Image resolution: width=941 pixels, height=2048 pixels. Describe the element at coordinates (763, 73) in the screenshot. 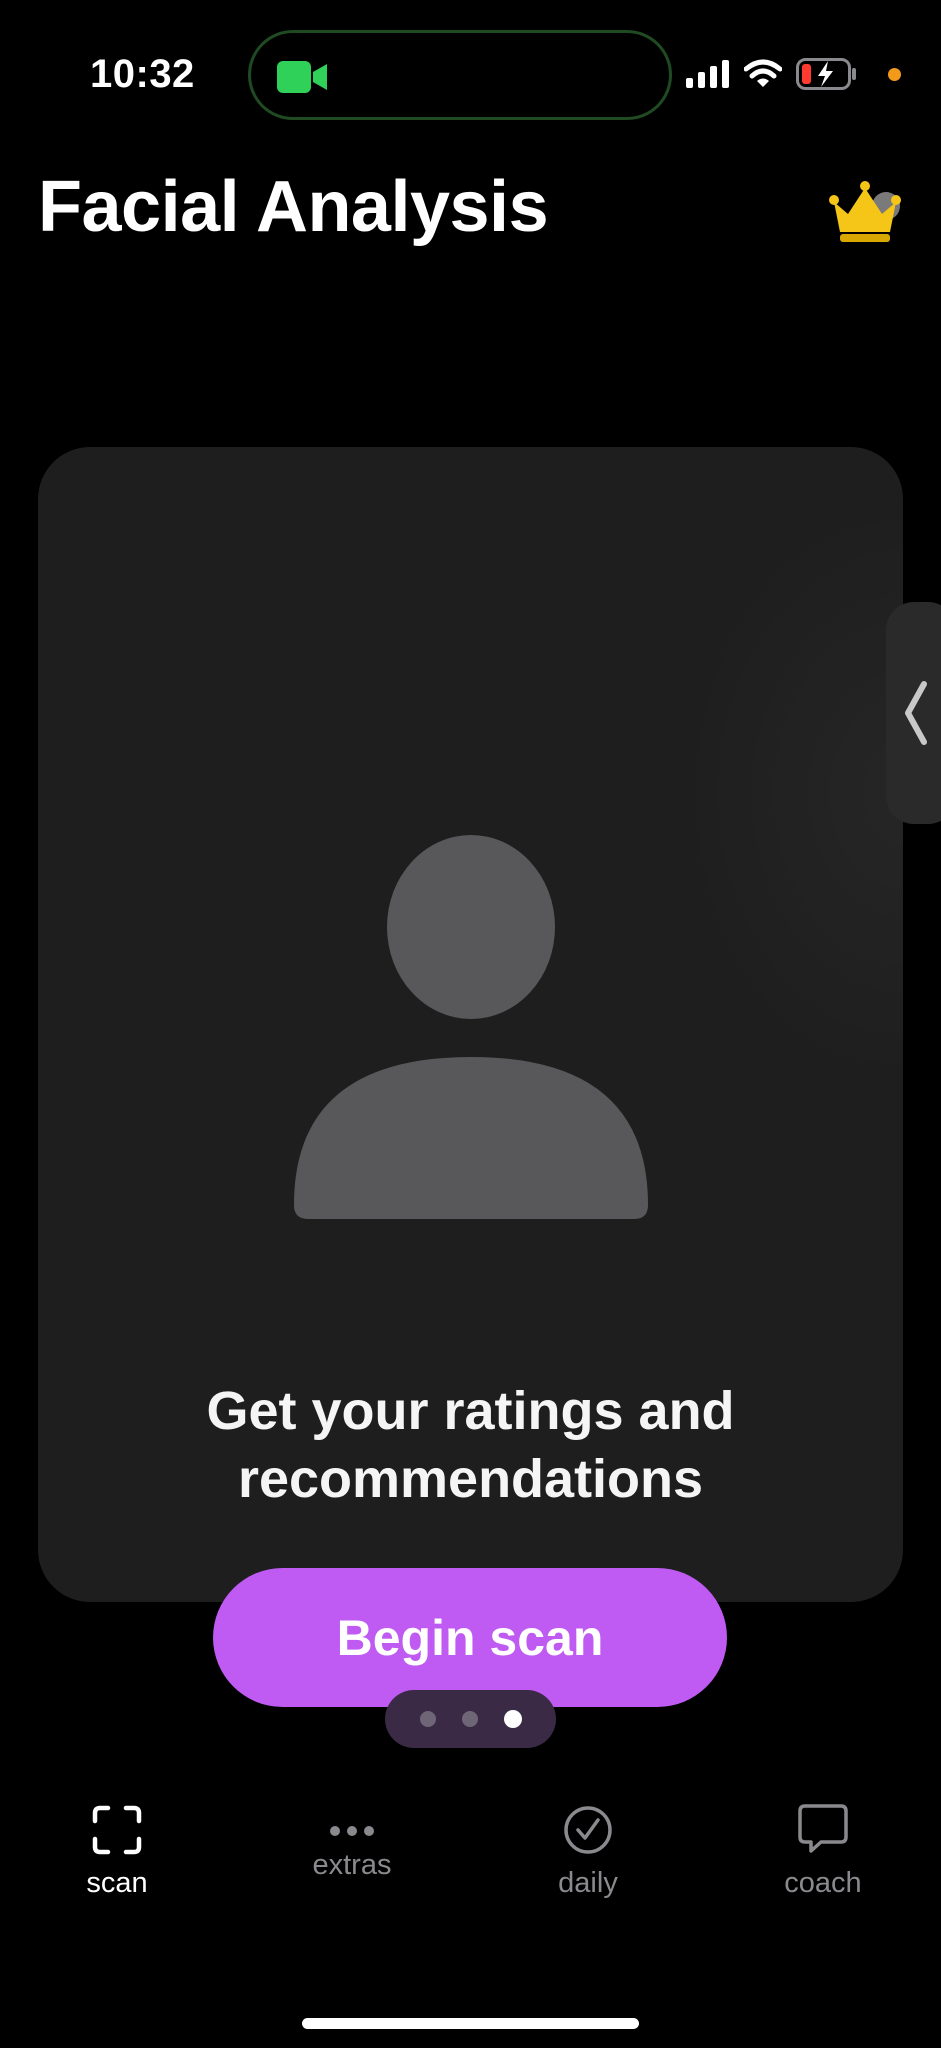

I see `wifi-icon` at that location.